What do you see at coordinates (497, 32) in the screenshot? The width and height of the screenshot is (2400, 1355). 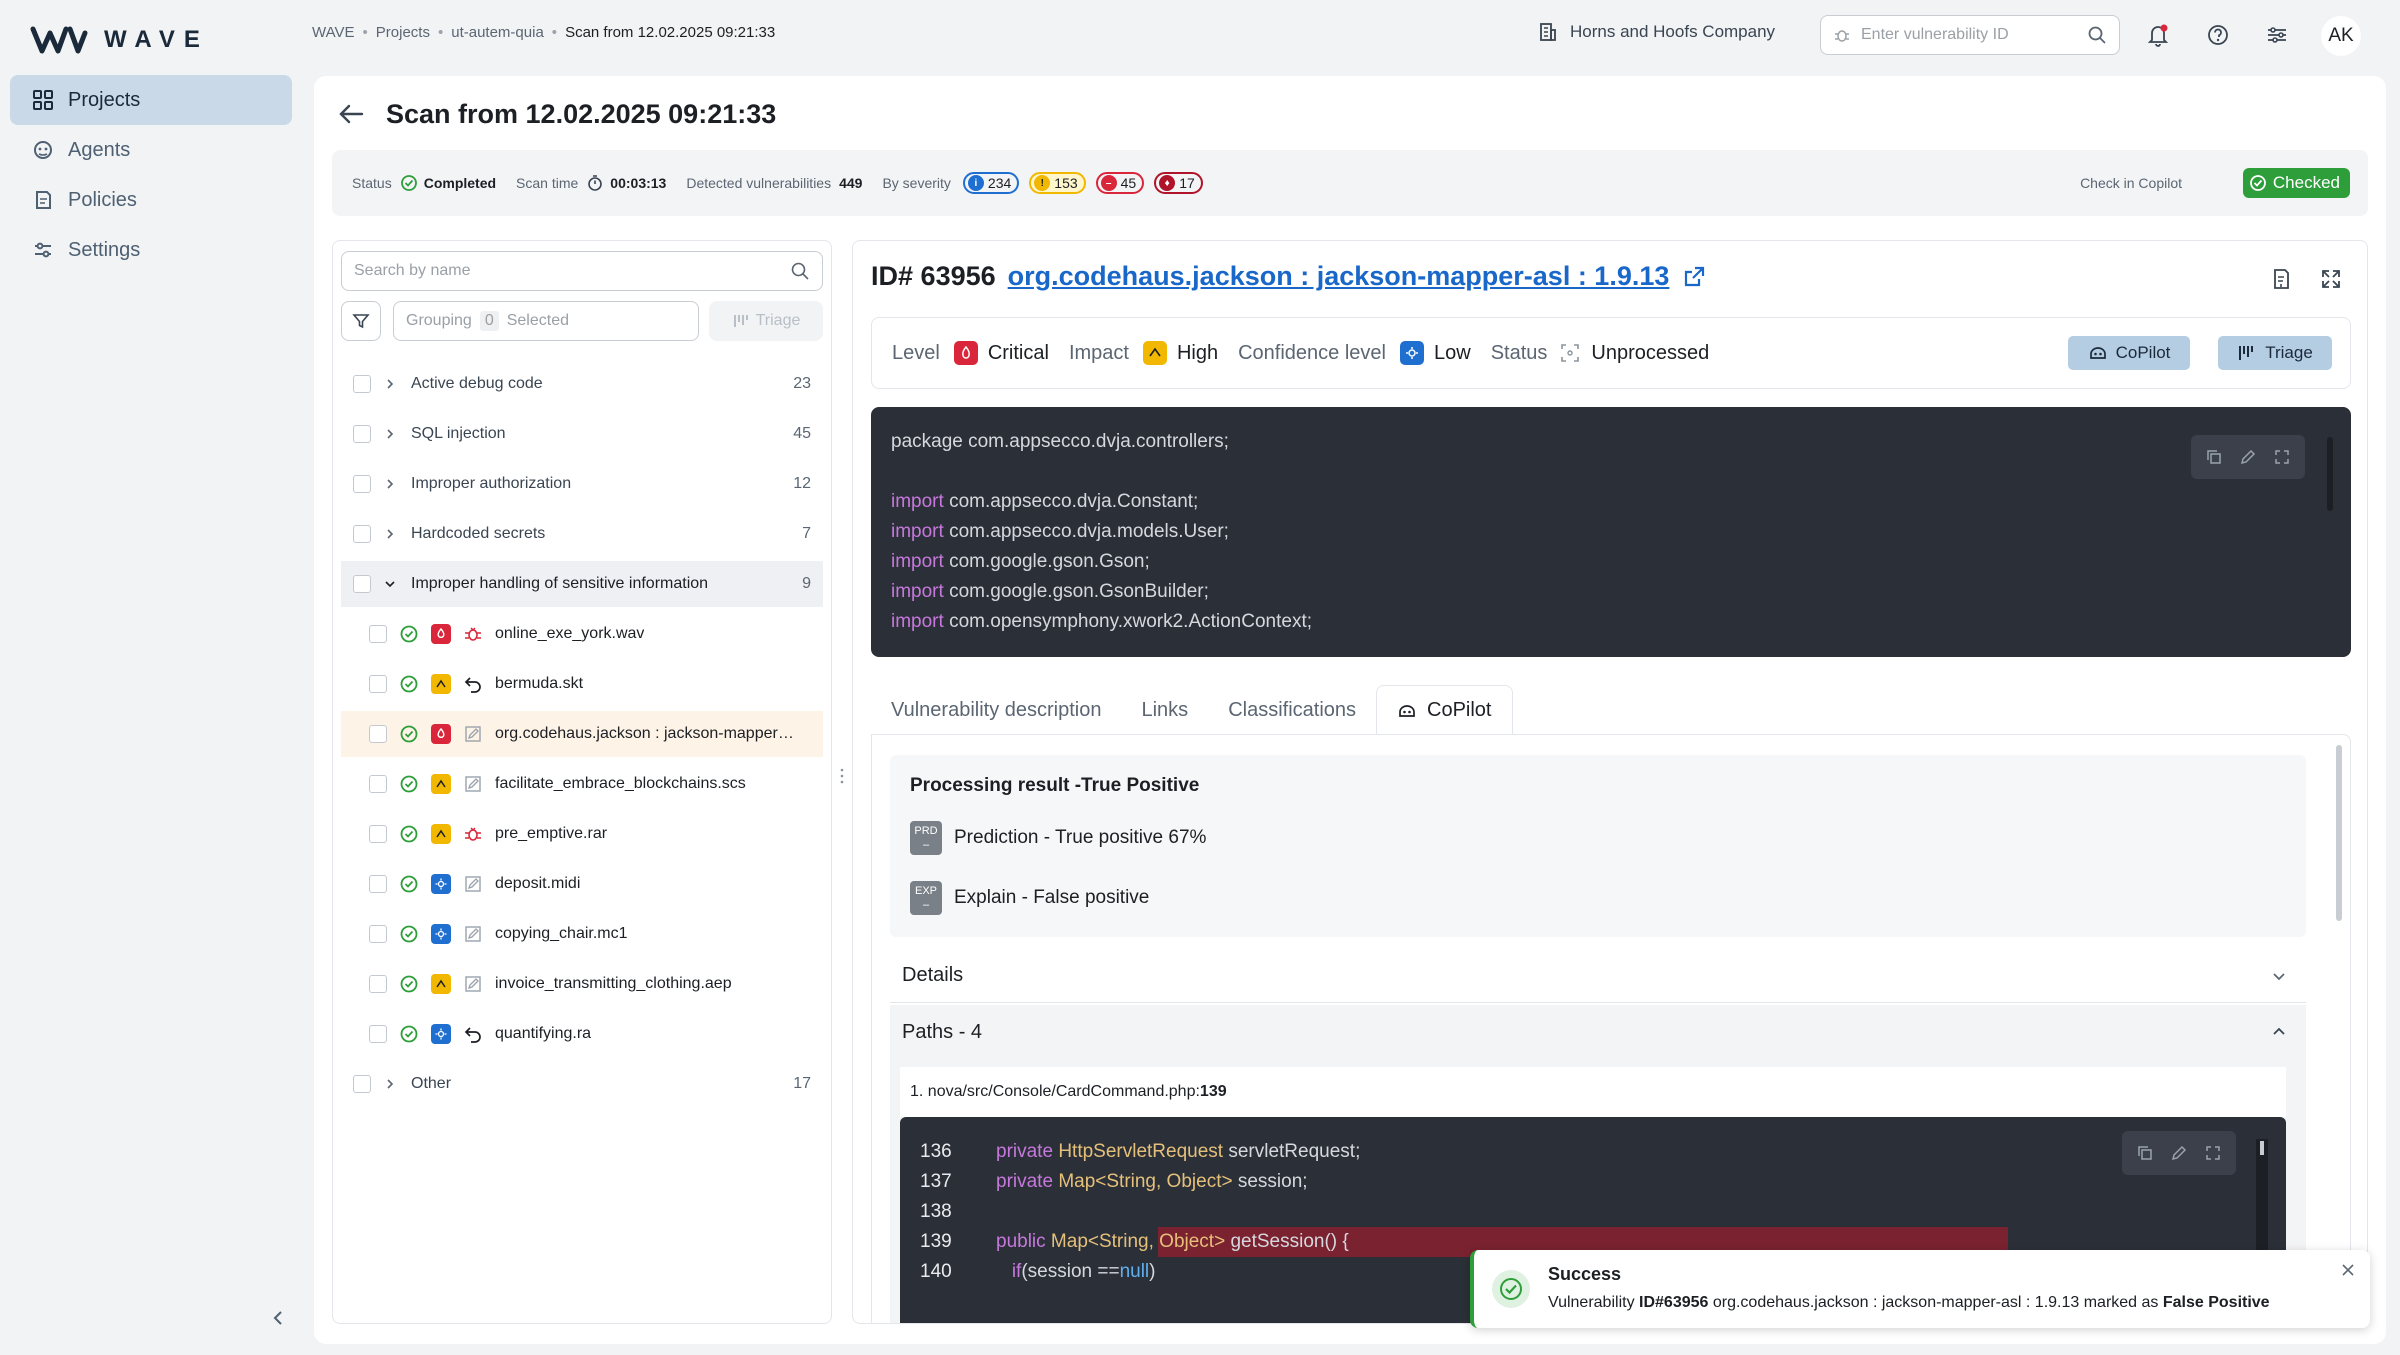 I see `breadcrumb-item: ut-autem-quia` at bounding box center [497, 32].